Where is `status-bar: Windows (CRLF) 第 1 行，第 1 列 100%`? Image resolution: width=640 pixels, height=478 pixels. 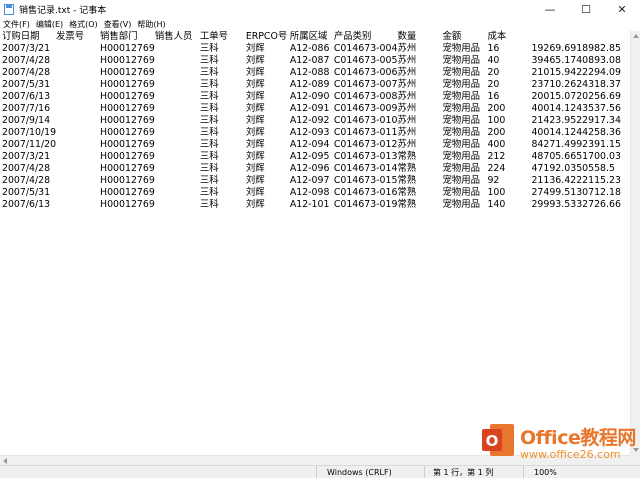
status-bar: Windows (CRLF) 第 1 行，第 1 列 100% is located at coordinates (320, 471).